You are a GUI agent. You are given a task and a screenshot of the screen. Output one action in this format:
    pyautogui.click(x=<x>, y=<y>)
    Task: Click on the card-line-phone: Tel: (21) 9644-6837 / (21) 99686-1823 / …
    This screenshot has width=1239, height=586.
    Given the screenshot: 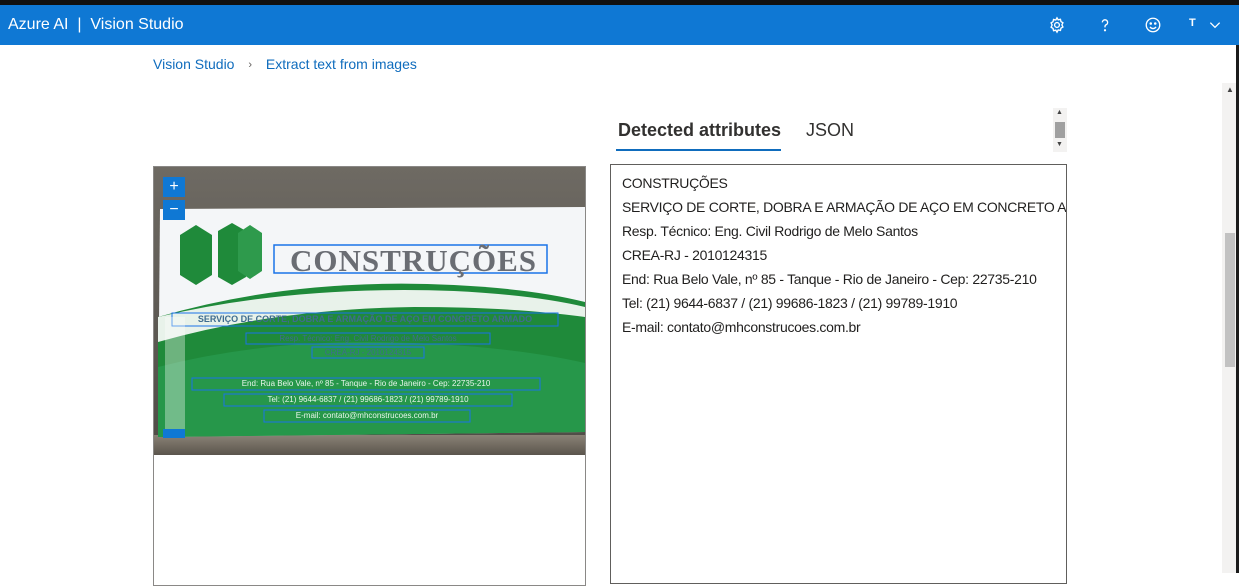 What is the action you would take?
    pyautogui.click(x=368, y=399)
    